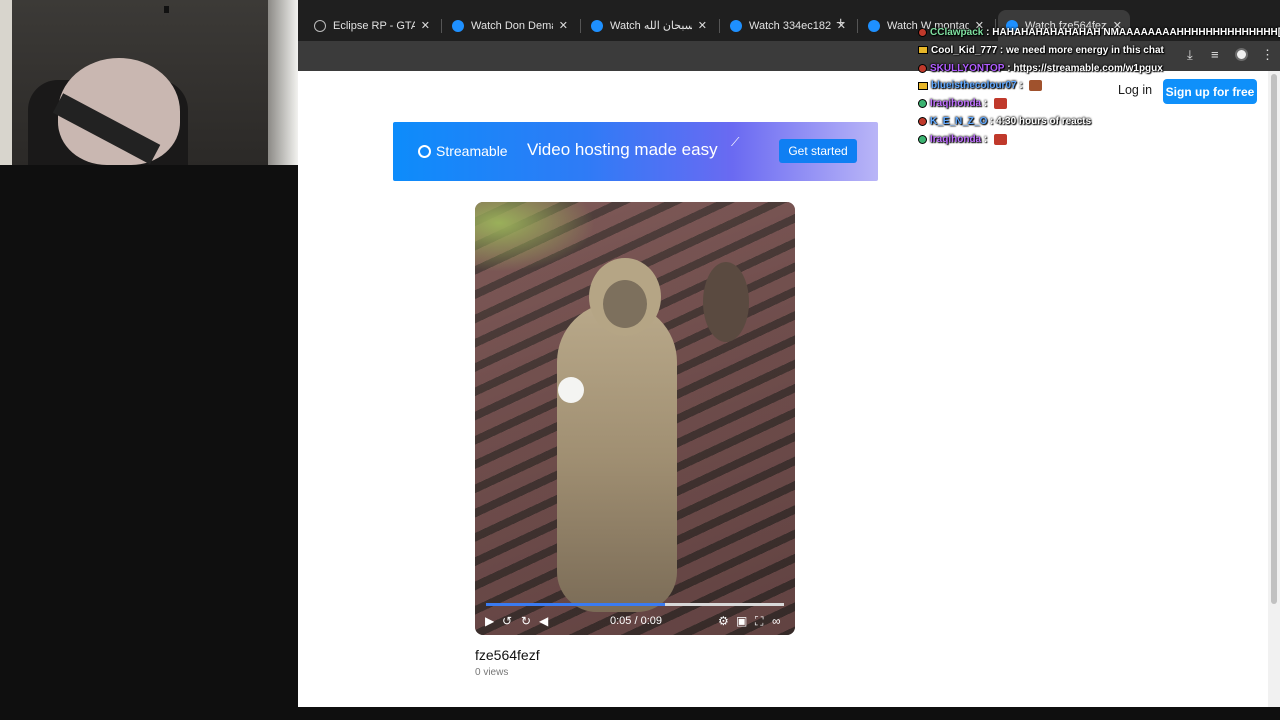  What do you see at coordinates (6, 82) in the screenshot?
I see `webcam-background-door` at bounding box center [6, 82].